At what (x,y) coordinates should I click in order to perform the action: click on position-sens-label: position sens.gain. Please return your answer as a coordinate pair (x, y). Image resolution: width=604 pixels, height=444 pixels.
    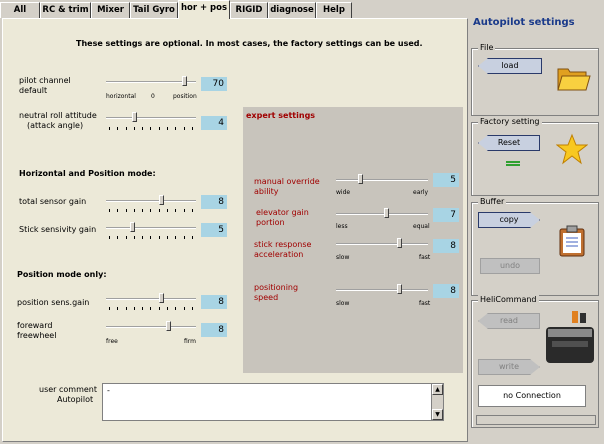
    Looking at the image, I should click on (53, 302).